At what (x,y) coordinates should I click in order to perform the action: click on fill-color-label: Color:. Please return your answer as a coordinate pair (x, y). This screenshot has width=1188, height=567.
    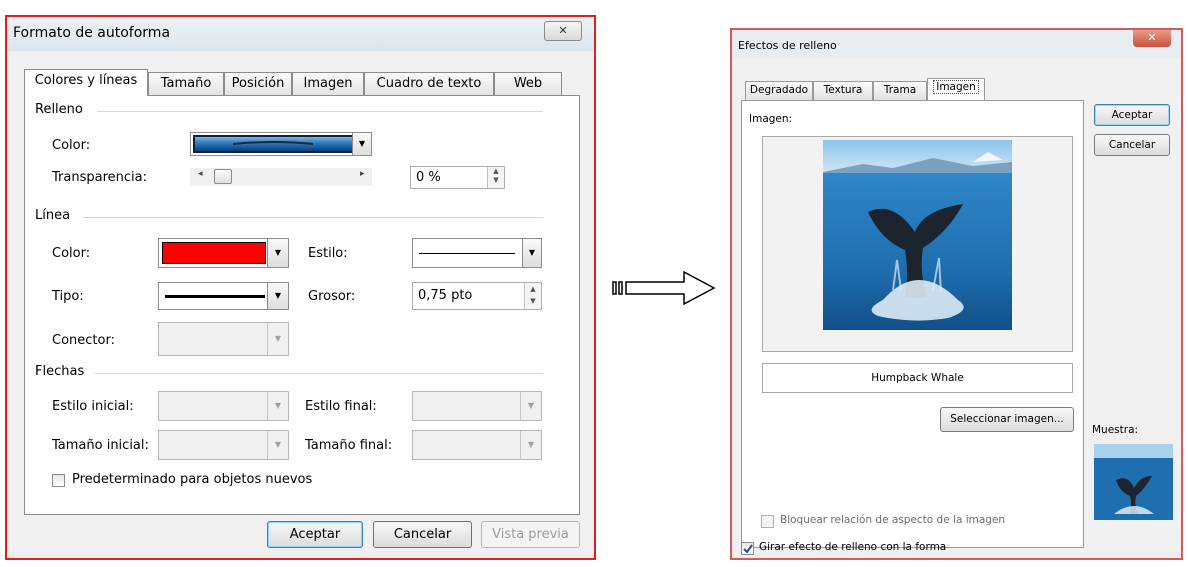
    Looking at the image, I should click on (71, 145).